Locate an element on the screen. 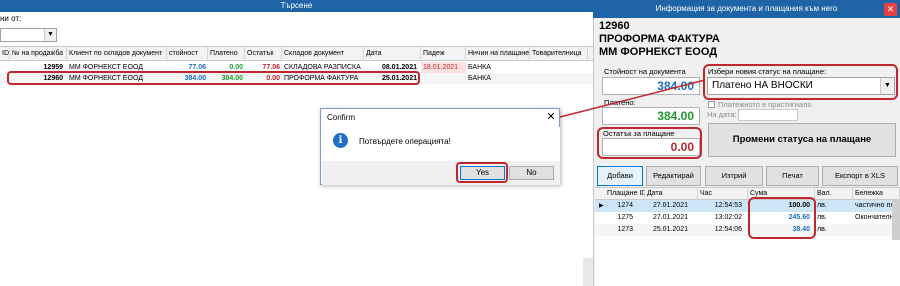 The image size is (900, 286). dialog-title: Confirm is located at coordinates (341, 117).